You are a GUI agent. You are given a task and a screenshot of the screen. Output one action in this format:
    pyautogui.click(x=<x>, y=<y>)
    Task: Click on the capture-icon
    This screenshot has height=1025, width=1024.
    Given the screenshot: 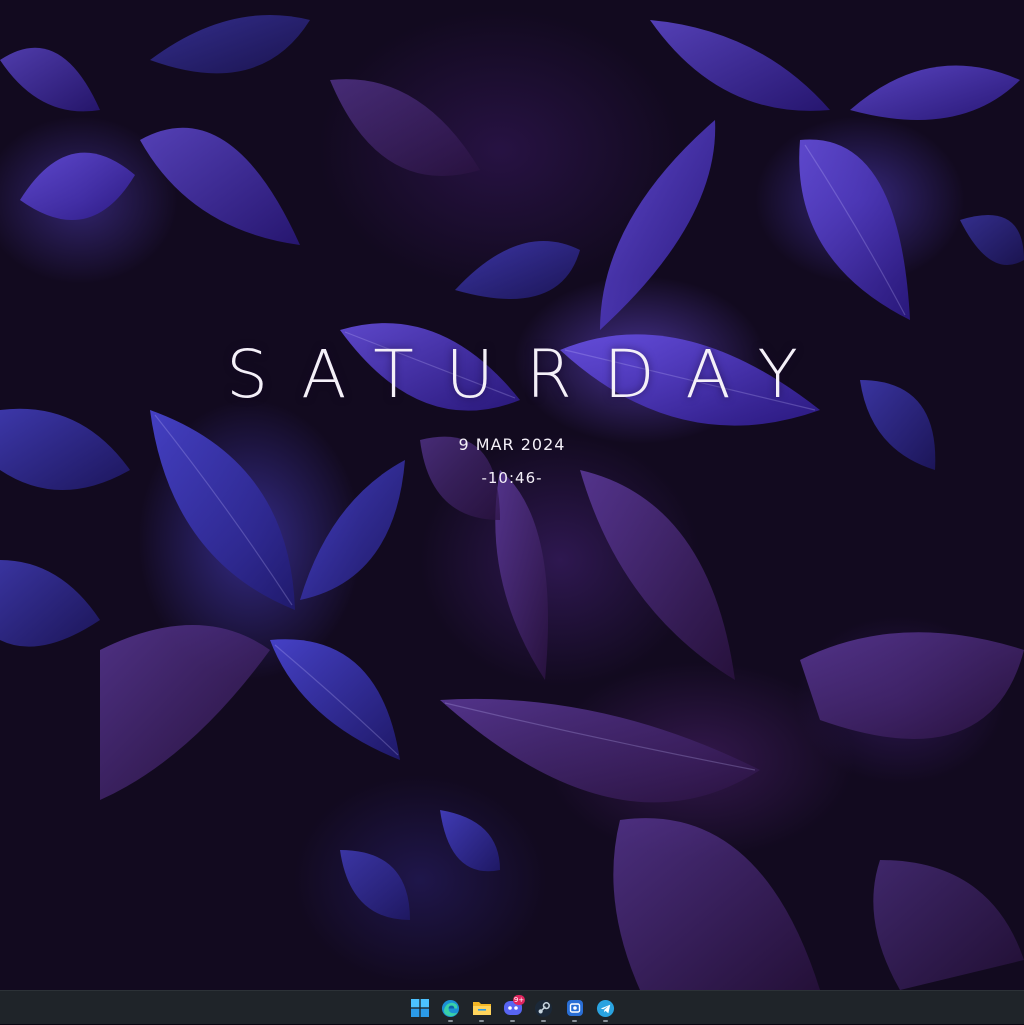 What is the action you would take?
    pyautogui.click(x=574, y=1008)
    